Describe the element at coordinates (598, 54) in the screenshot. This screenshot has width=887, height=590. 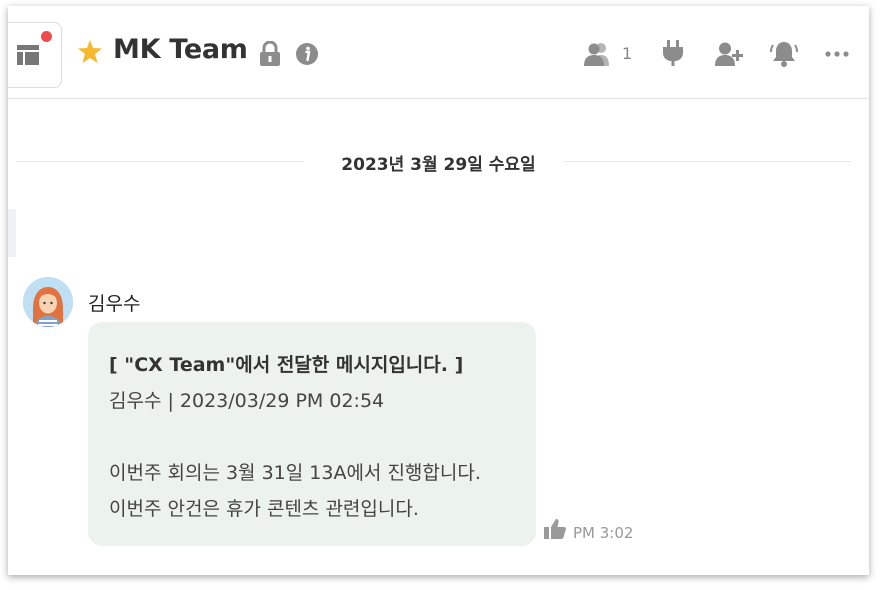
I see `members-icon` at that location.